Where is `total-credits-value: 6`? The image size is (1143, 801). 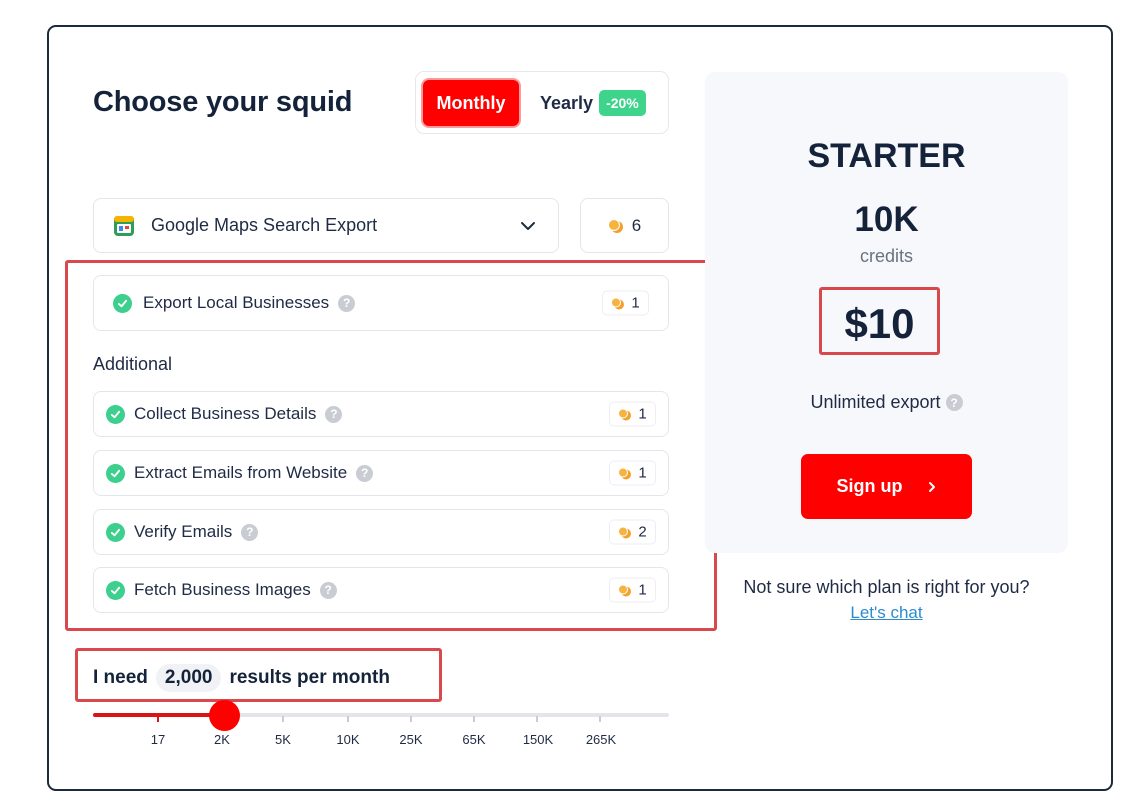
total-credits-value: 6 is located at coordinates (636, 225).